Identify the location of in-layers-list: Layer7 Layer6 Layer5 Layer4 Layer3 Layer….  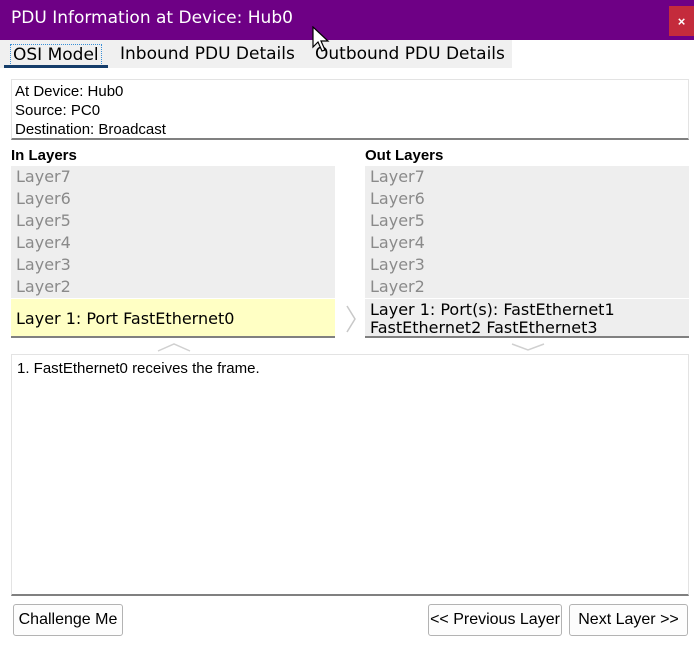
(173, 252).